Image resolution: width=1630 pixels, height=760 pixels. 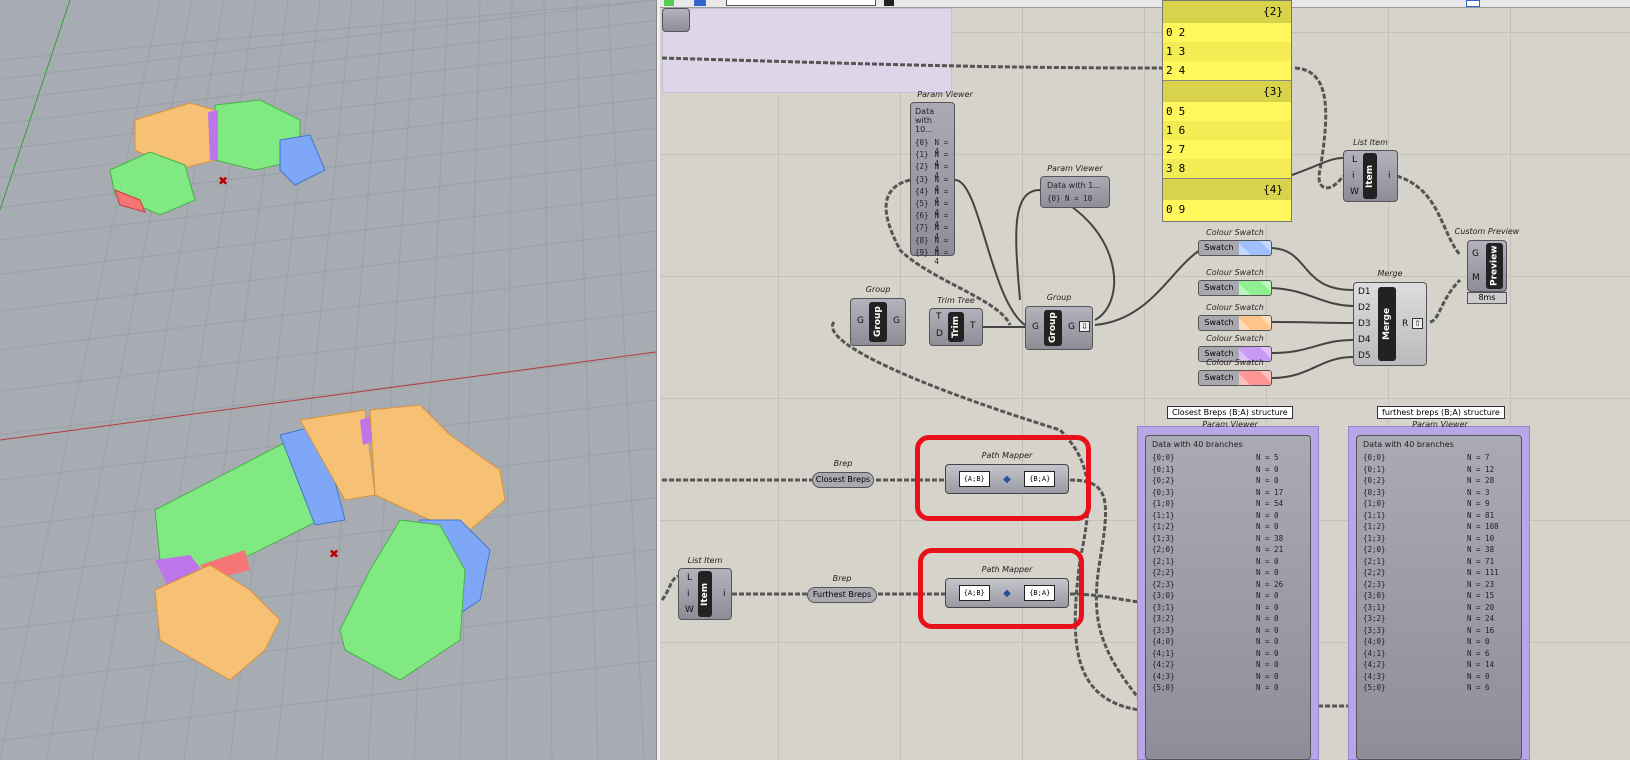 What do you see at coordinates (1219, 322) in the screenshot?
I see `swatch-name: Swatch` at bounding box center [1219, 322].